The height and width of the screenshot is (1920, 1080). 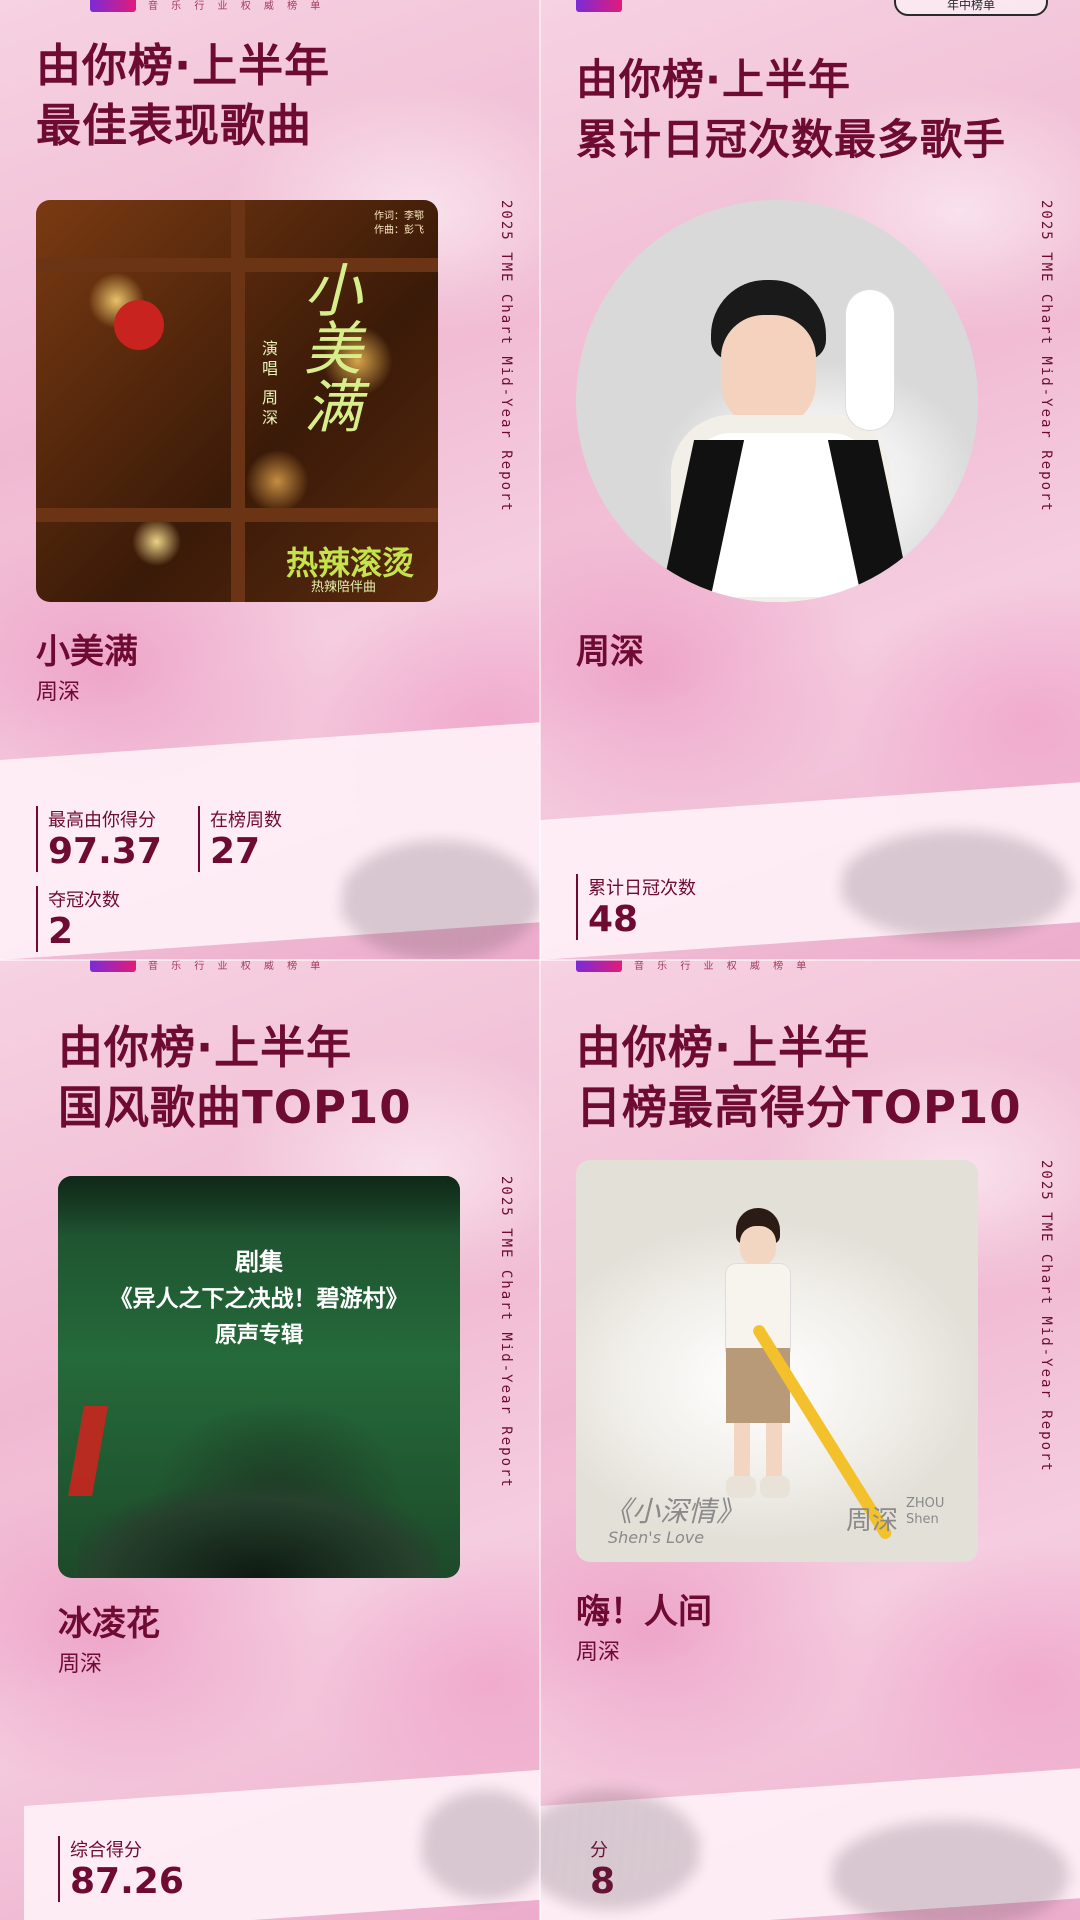 I want to click on cover-artist-name: 周深, so click(x=872, y=1521).